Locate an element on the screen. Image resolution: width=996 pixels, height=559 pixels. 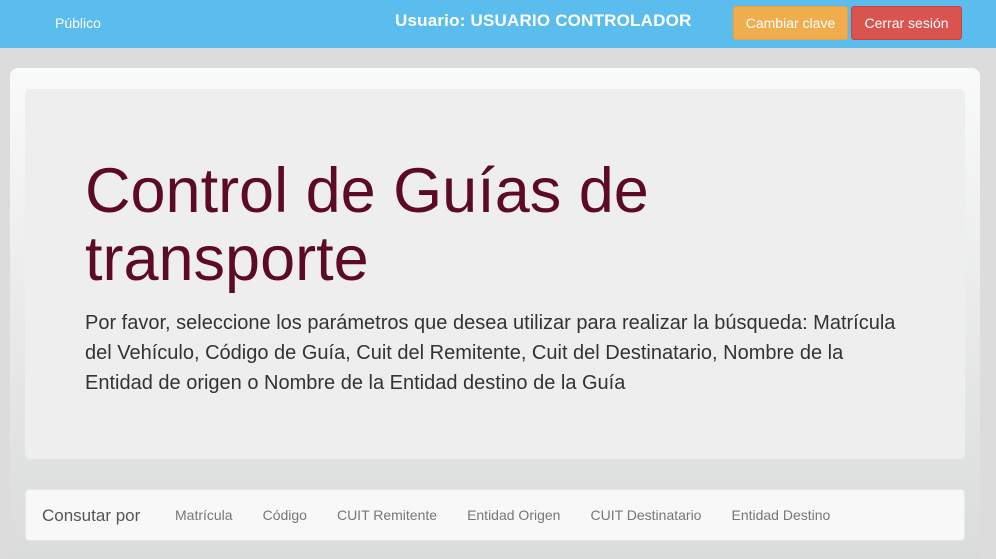
logout-button: Cerrar sesión is located at coordinates (906, 23).